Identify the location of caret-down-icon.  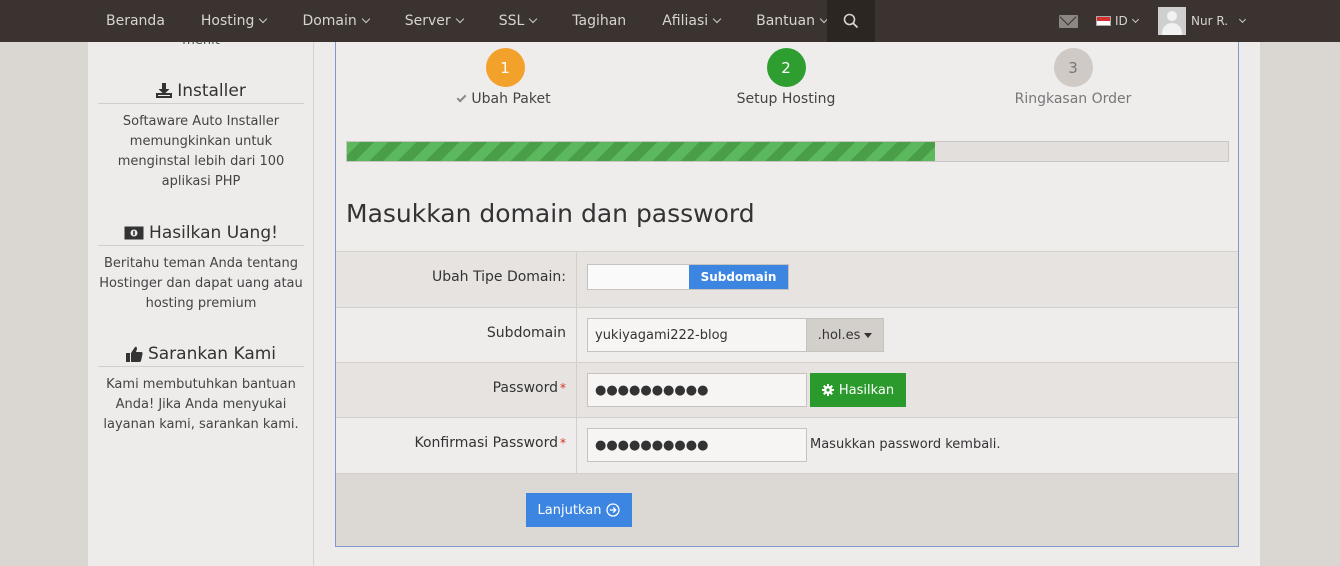
(868, 335).